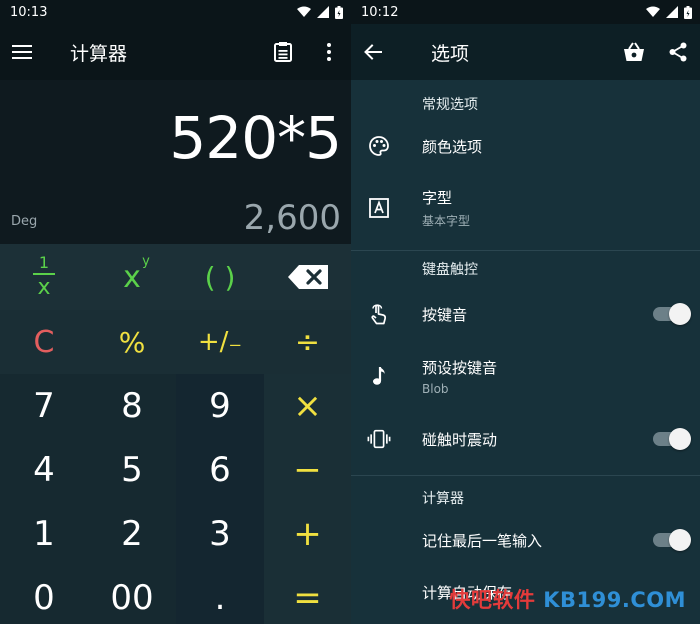  Describe the element at coordinates (450, 53) in the screenshot. I see `settings-title: 选项` at that location.